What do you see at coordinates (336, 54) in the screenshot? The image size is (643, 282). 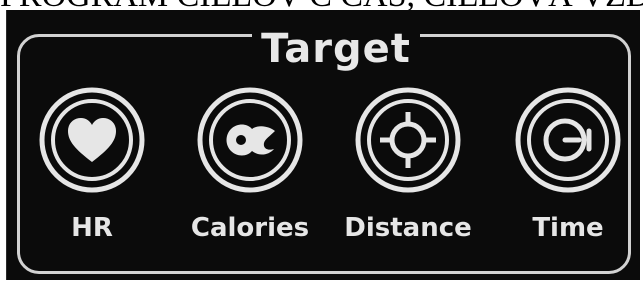 I see `panel-title: Target` at bounding box center [336, 54].